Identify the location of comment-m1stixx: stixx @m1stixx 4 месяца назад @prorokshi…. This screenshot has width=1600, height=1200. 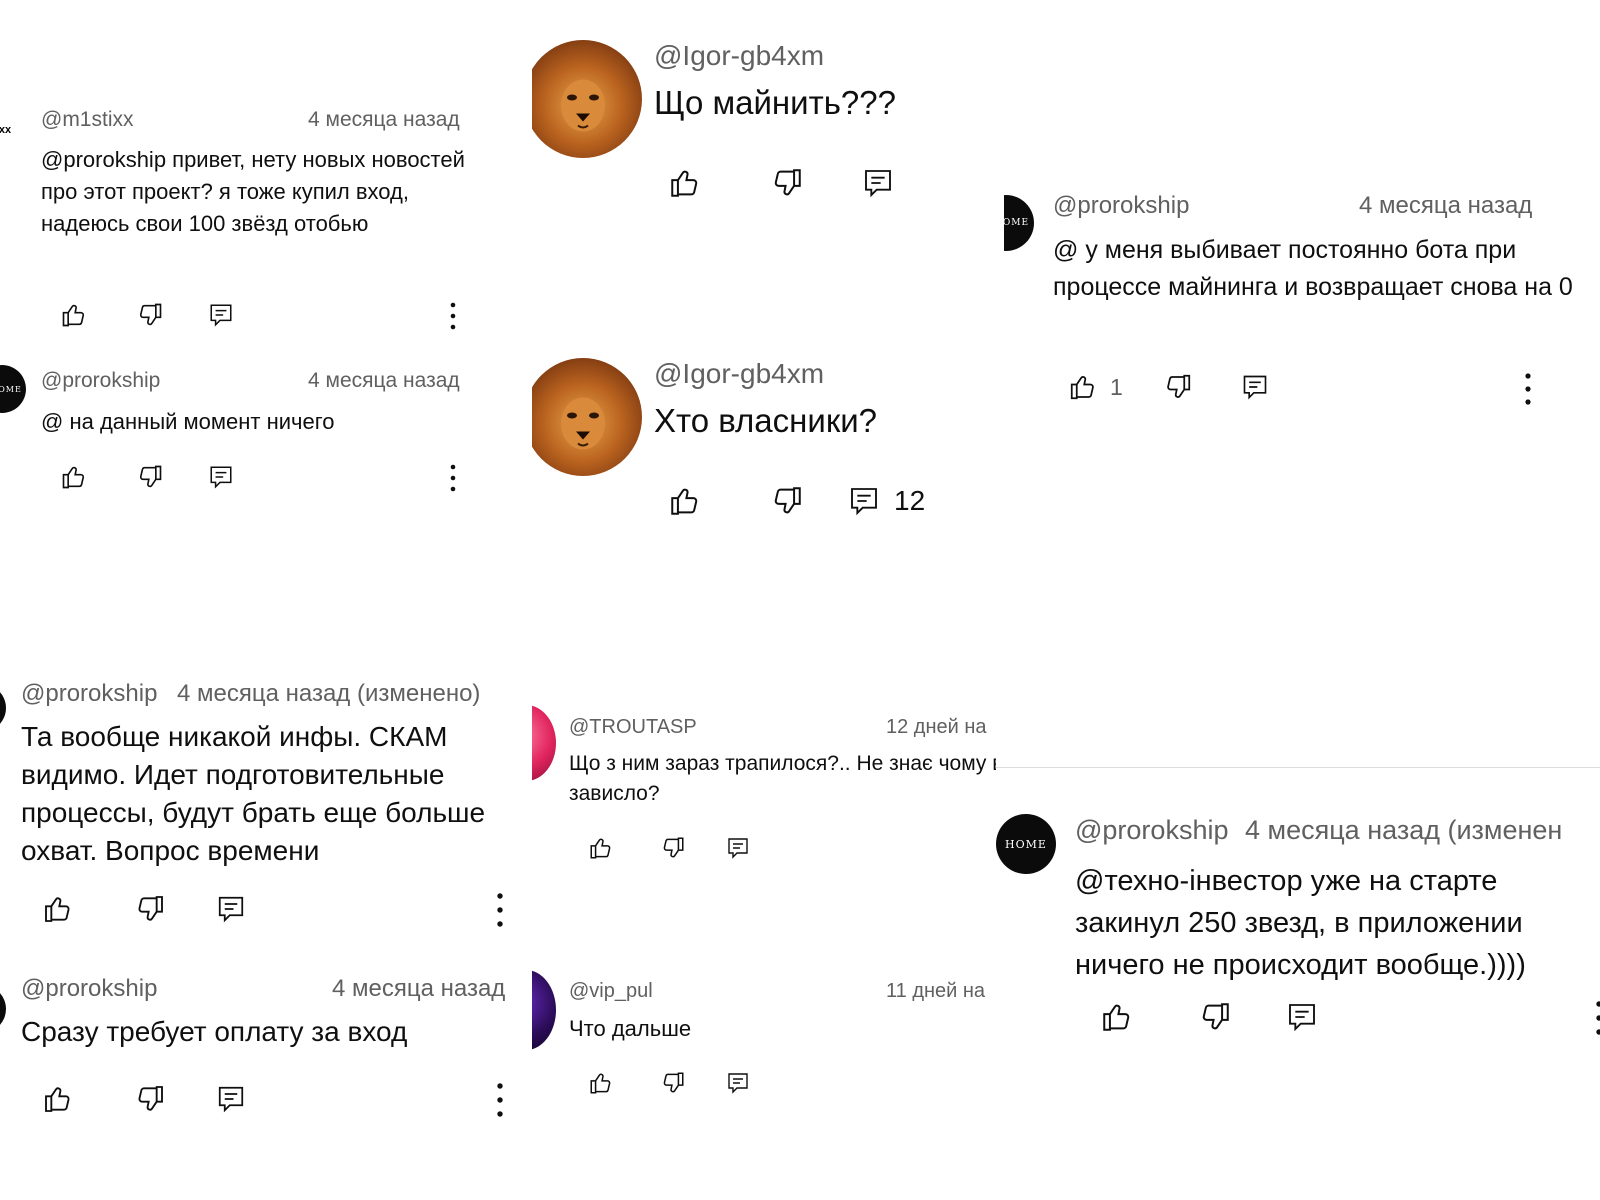
(252, 220).